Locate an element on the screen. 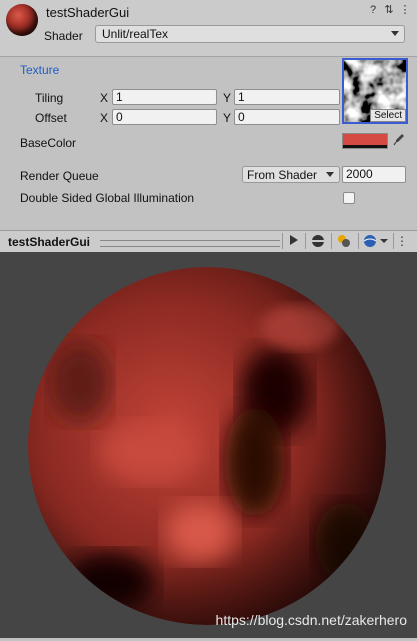  offset-y-label: Y is located at coordinates (227, 118).